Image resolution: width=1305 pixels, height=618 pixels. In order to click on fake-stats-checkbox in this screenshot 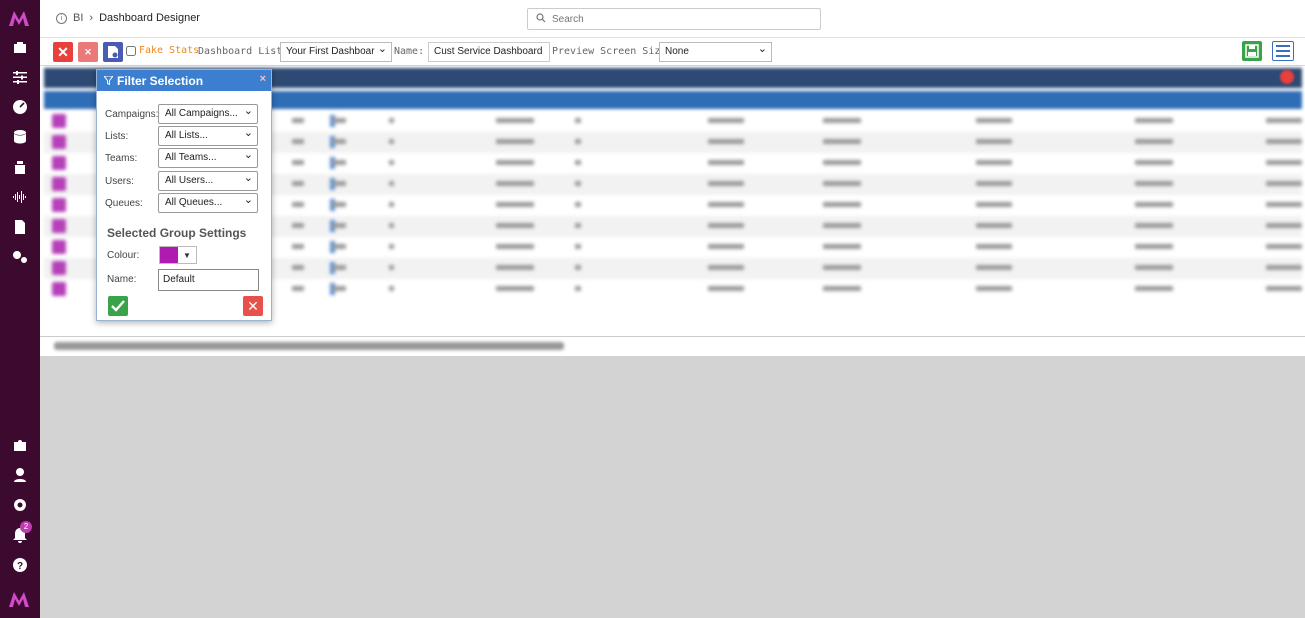, I will do `click(131, 50)`.